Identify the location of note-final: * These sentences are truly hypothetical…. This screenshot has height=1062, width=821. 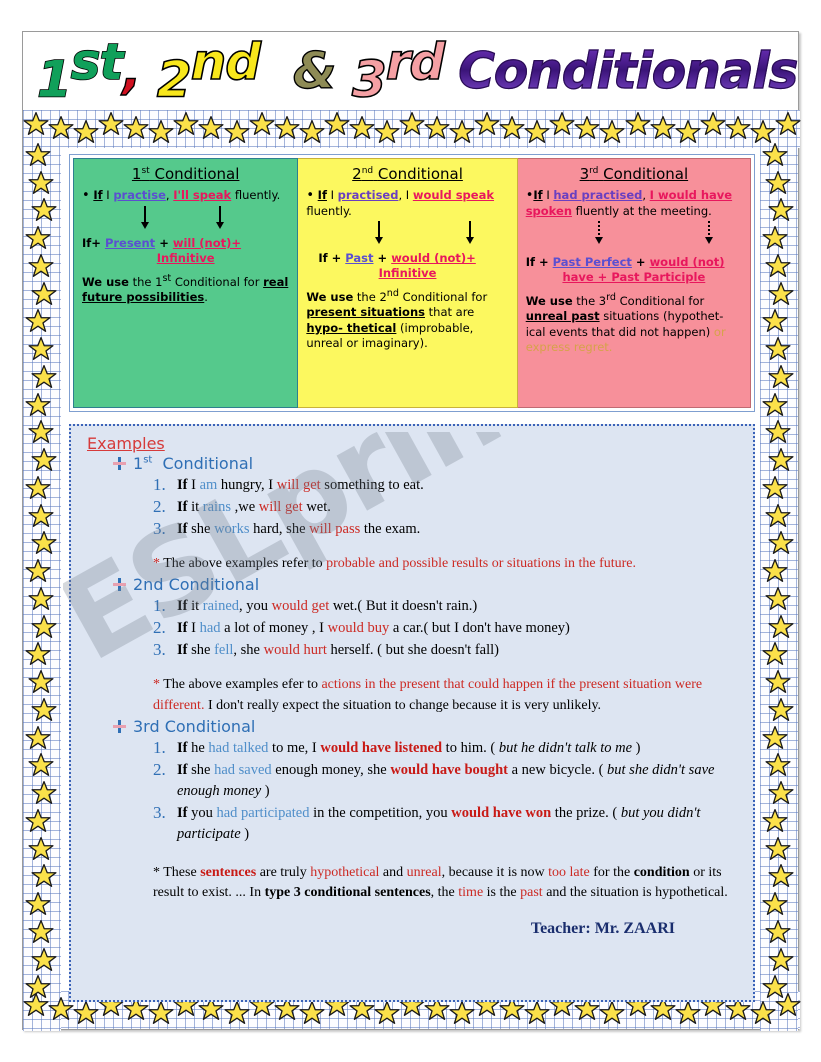
(440, 883).